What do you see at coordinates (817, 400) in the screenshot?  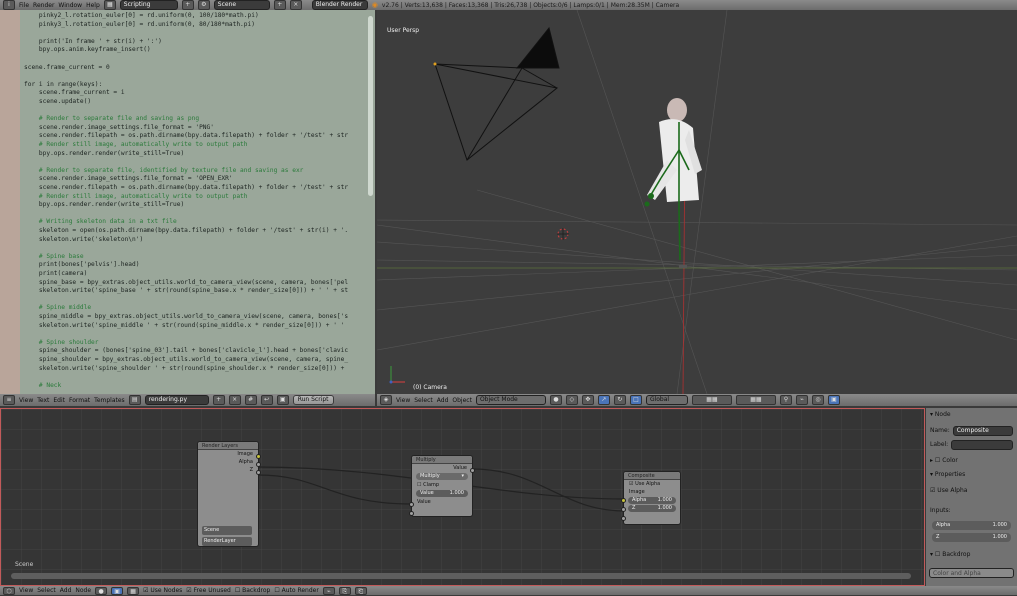 I see `proportional-edit-icon: ◎` at bounding box center [817, 400].